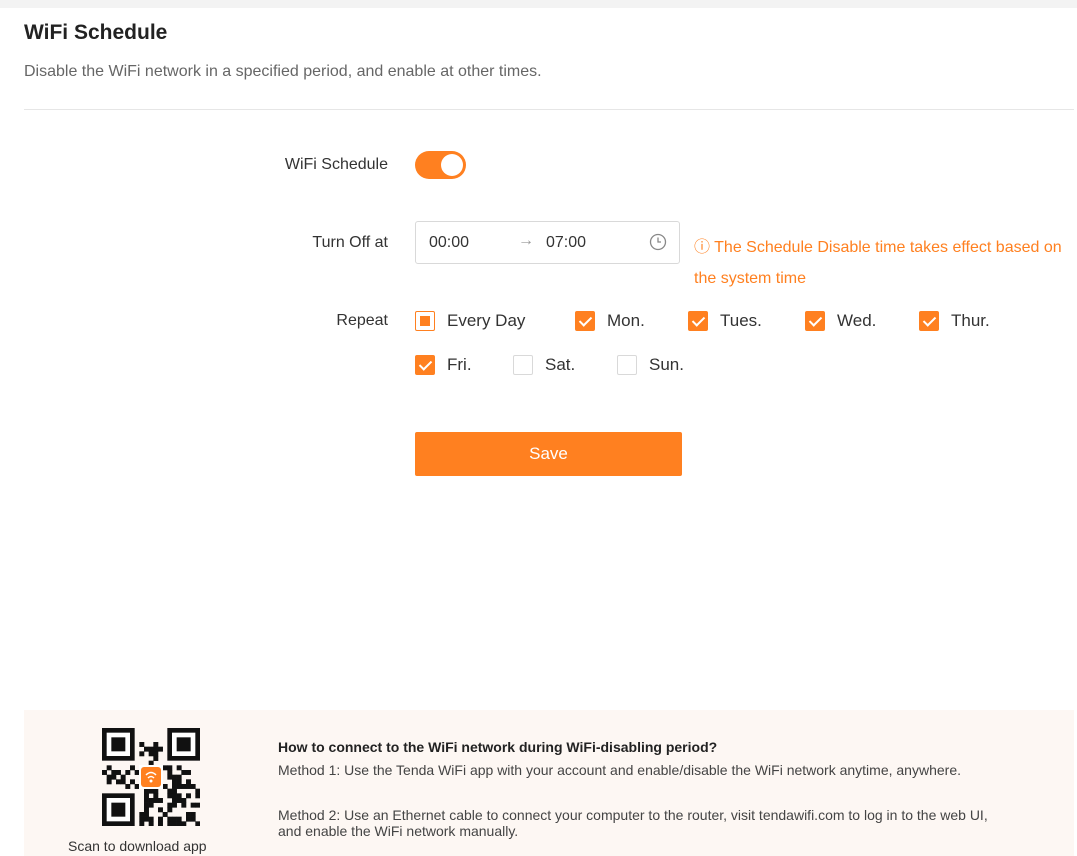 The height and width of the screenshot is (856, 1077). I want to click on top-border, so click(538, 4).